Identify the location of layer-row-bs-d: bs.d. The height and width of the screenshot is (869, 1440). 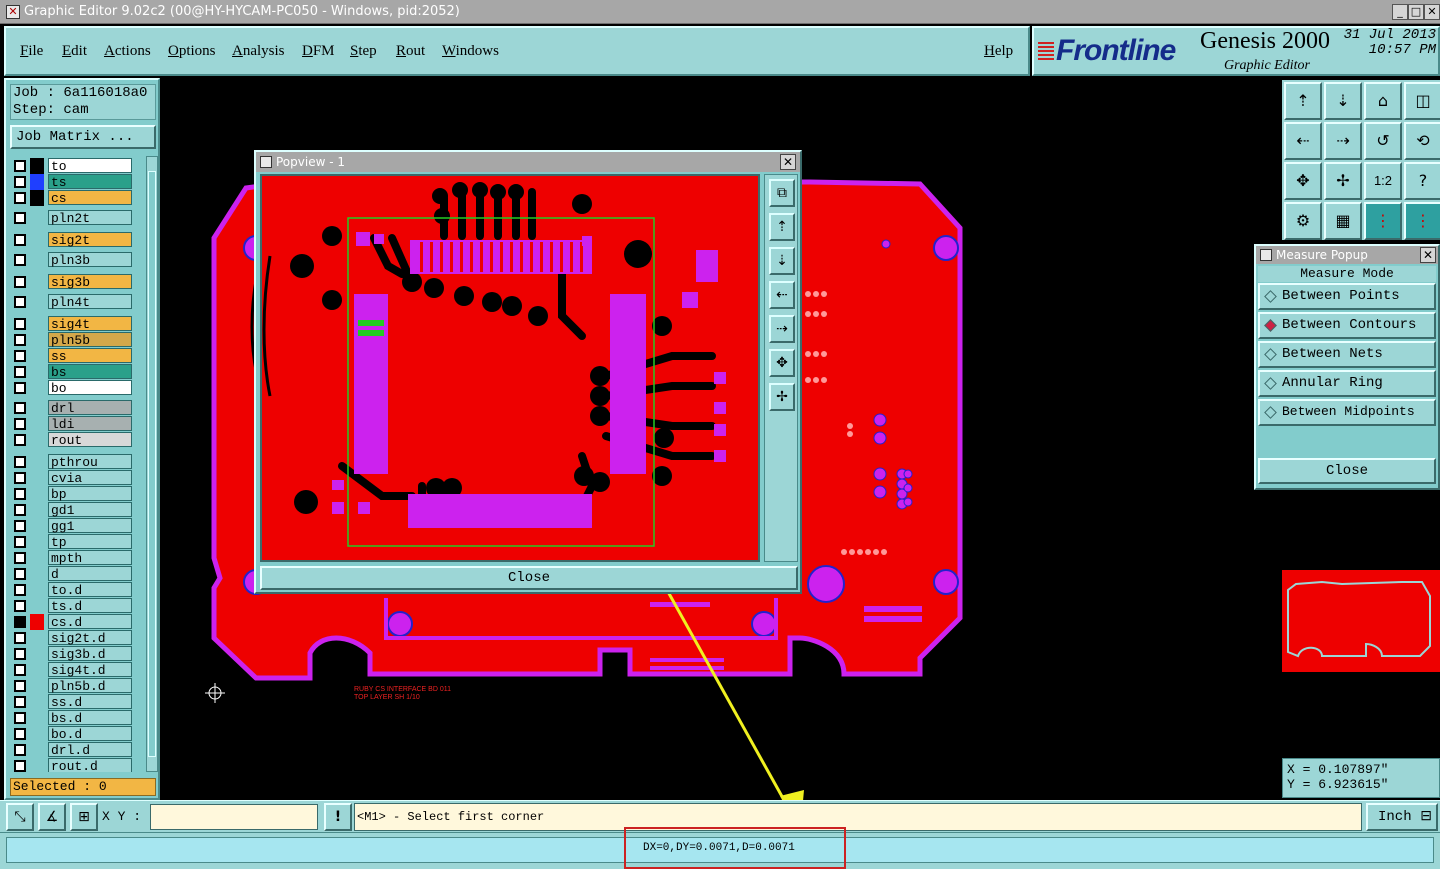
(78, 718).